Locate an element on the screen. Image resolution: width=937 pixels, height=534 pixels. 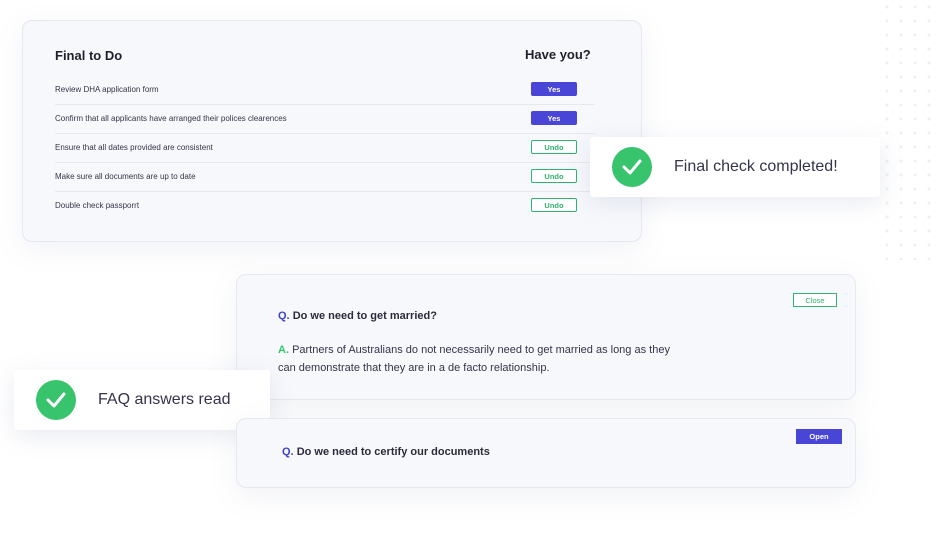
background-dots is located at coordinates (908, 130).